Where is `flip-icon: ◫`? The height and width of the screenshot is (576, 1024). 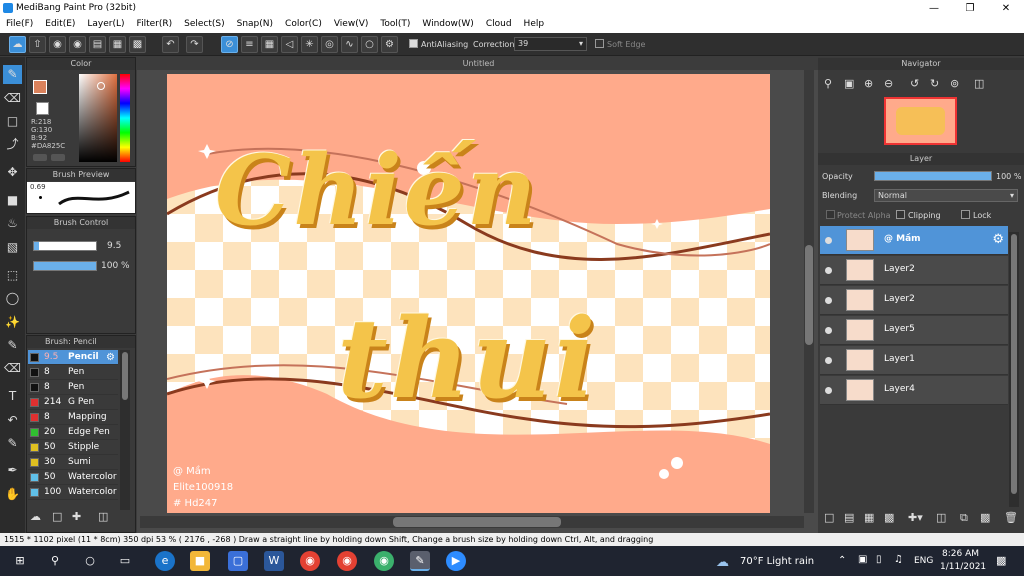 flip-icon: ◫ is located at coordinates (979, 83).